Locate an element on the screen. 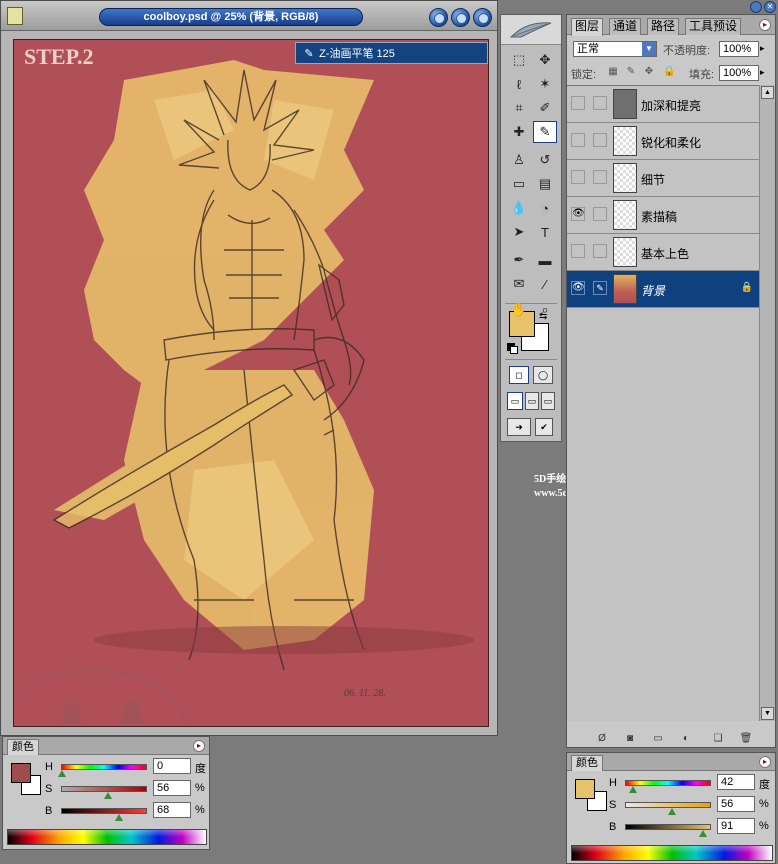  lock-all-icon: 🔒 is located at coordinates (669, 72).